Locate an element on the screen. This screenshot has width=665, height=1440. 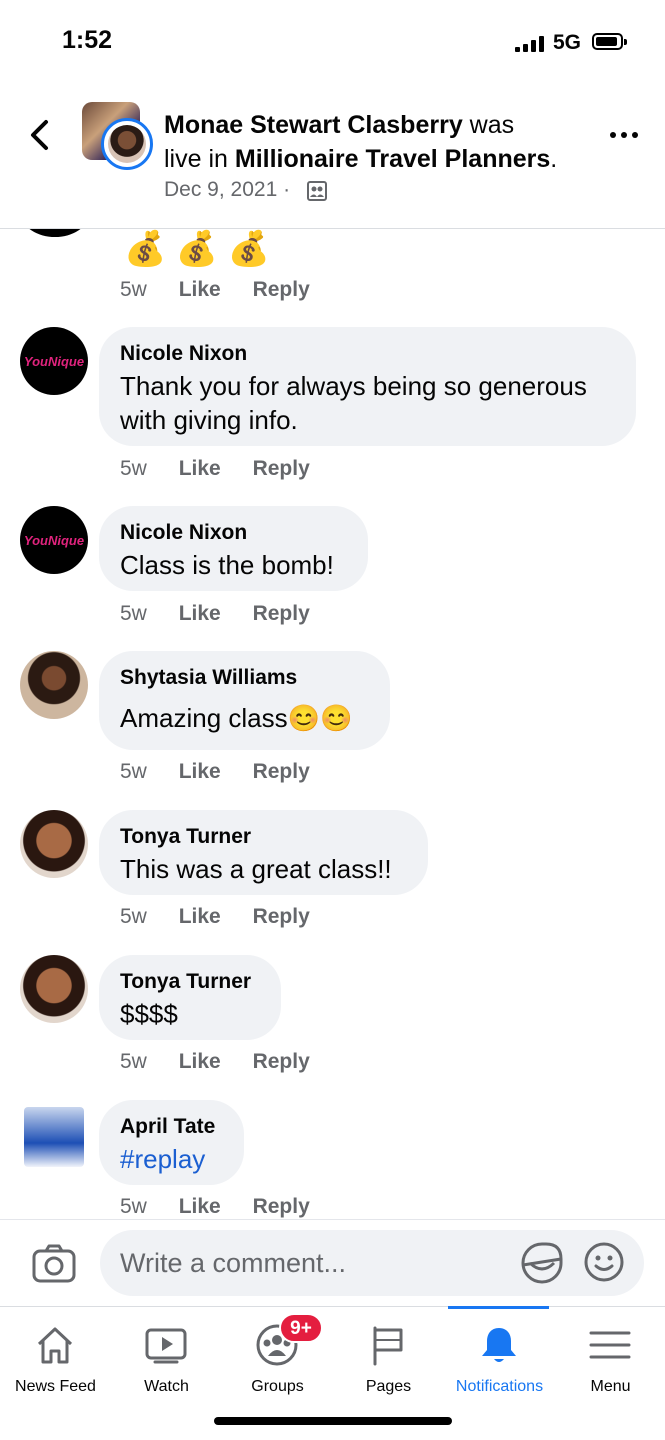
video-icon is located at coordinates (166, 1346).